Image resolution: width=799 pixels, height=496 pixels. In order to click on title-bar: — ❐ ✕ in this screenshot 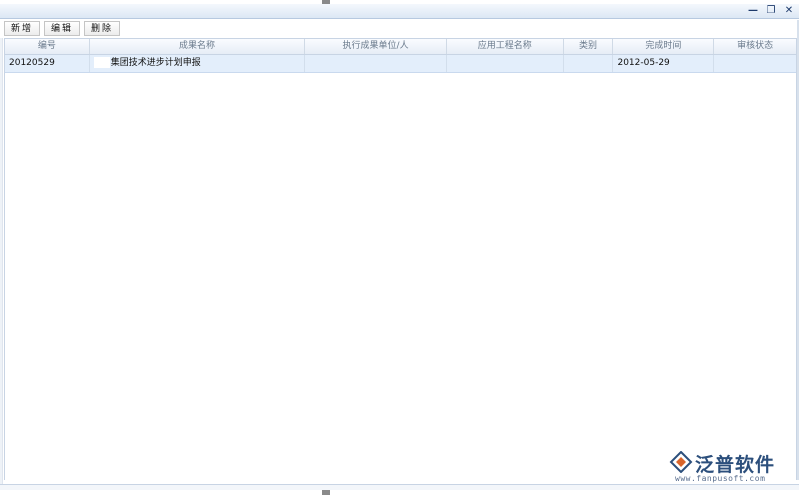, I will do `click(399, 11)`.